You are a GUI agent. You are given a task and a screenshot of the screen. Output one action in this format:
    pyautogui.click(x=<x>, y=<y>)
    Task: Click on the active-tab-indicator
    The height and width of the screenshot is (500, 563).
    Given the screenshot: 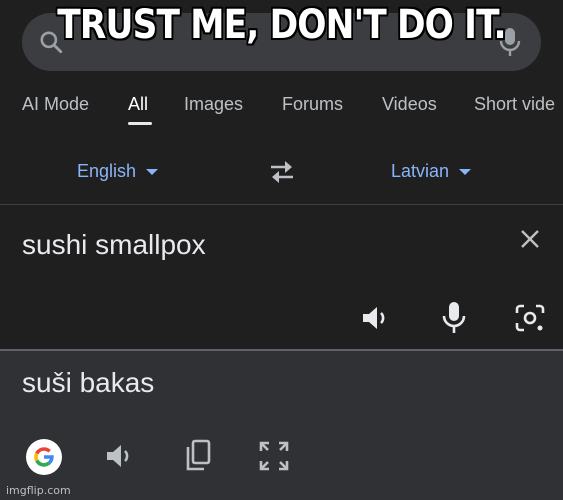 What is the action you would take?
    pyautogui.click(x=140, y=123)
    